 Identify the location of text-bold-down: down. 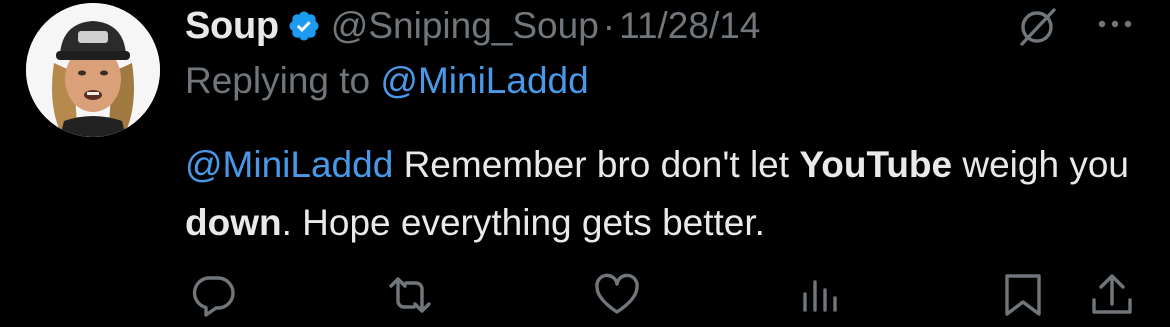
(233, 222).